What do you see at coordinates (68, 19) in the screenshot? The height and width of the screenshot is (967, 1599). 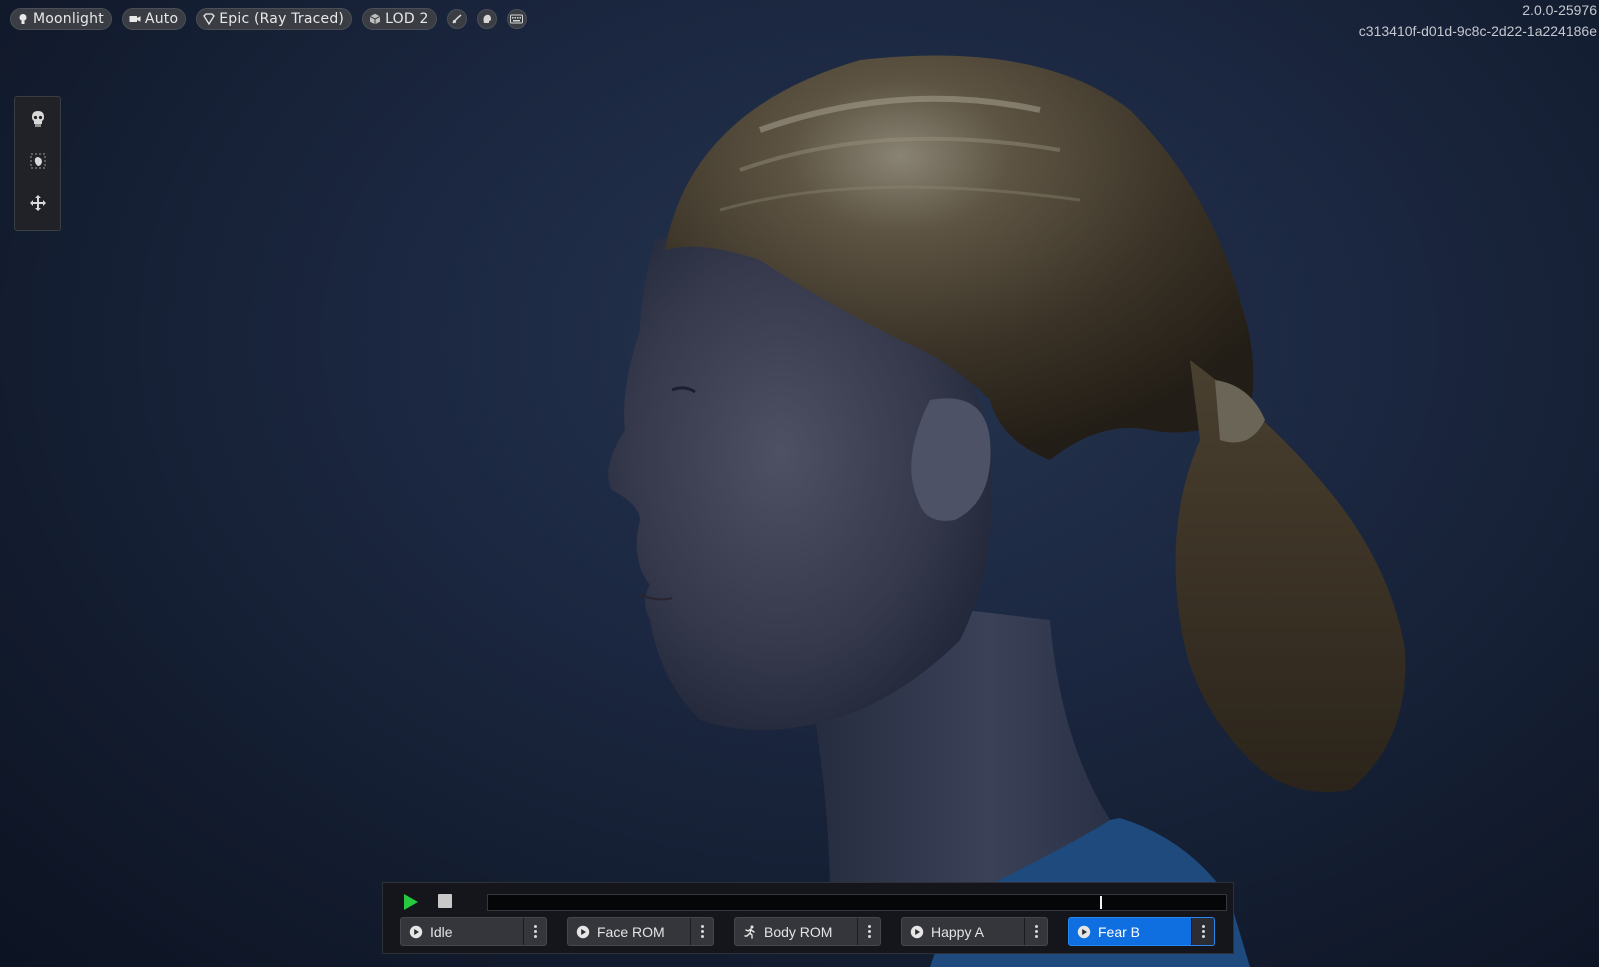 I see `lighting-label: Moonlight` at bounding box center [68, 19].